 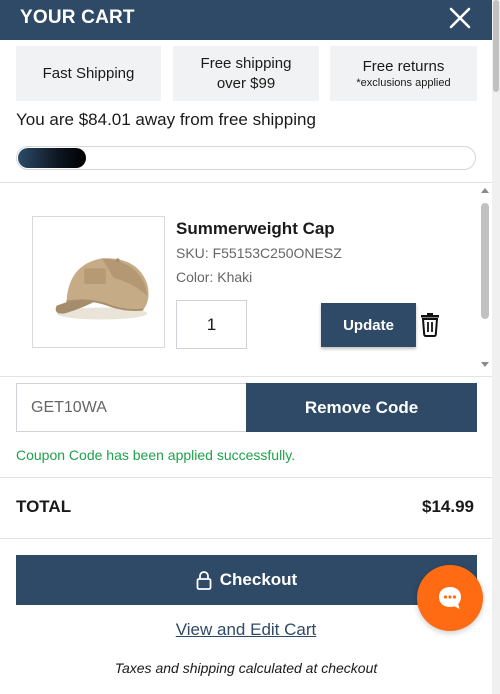 I want to click on item-list-scrollbar, so click(x=485, y=279).